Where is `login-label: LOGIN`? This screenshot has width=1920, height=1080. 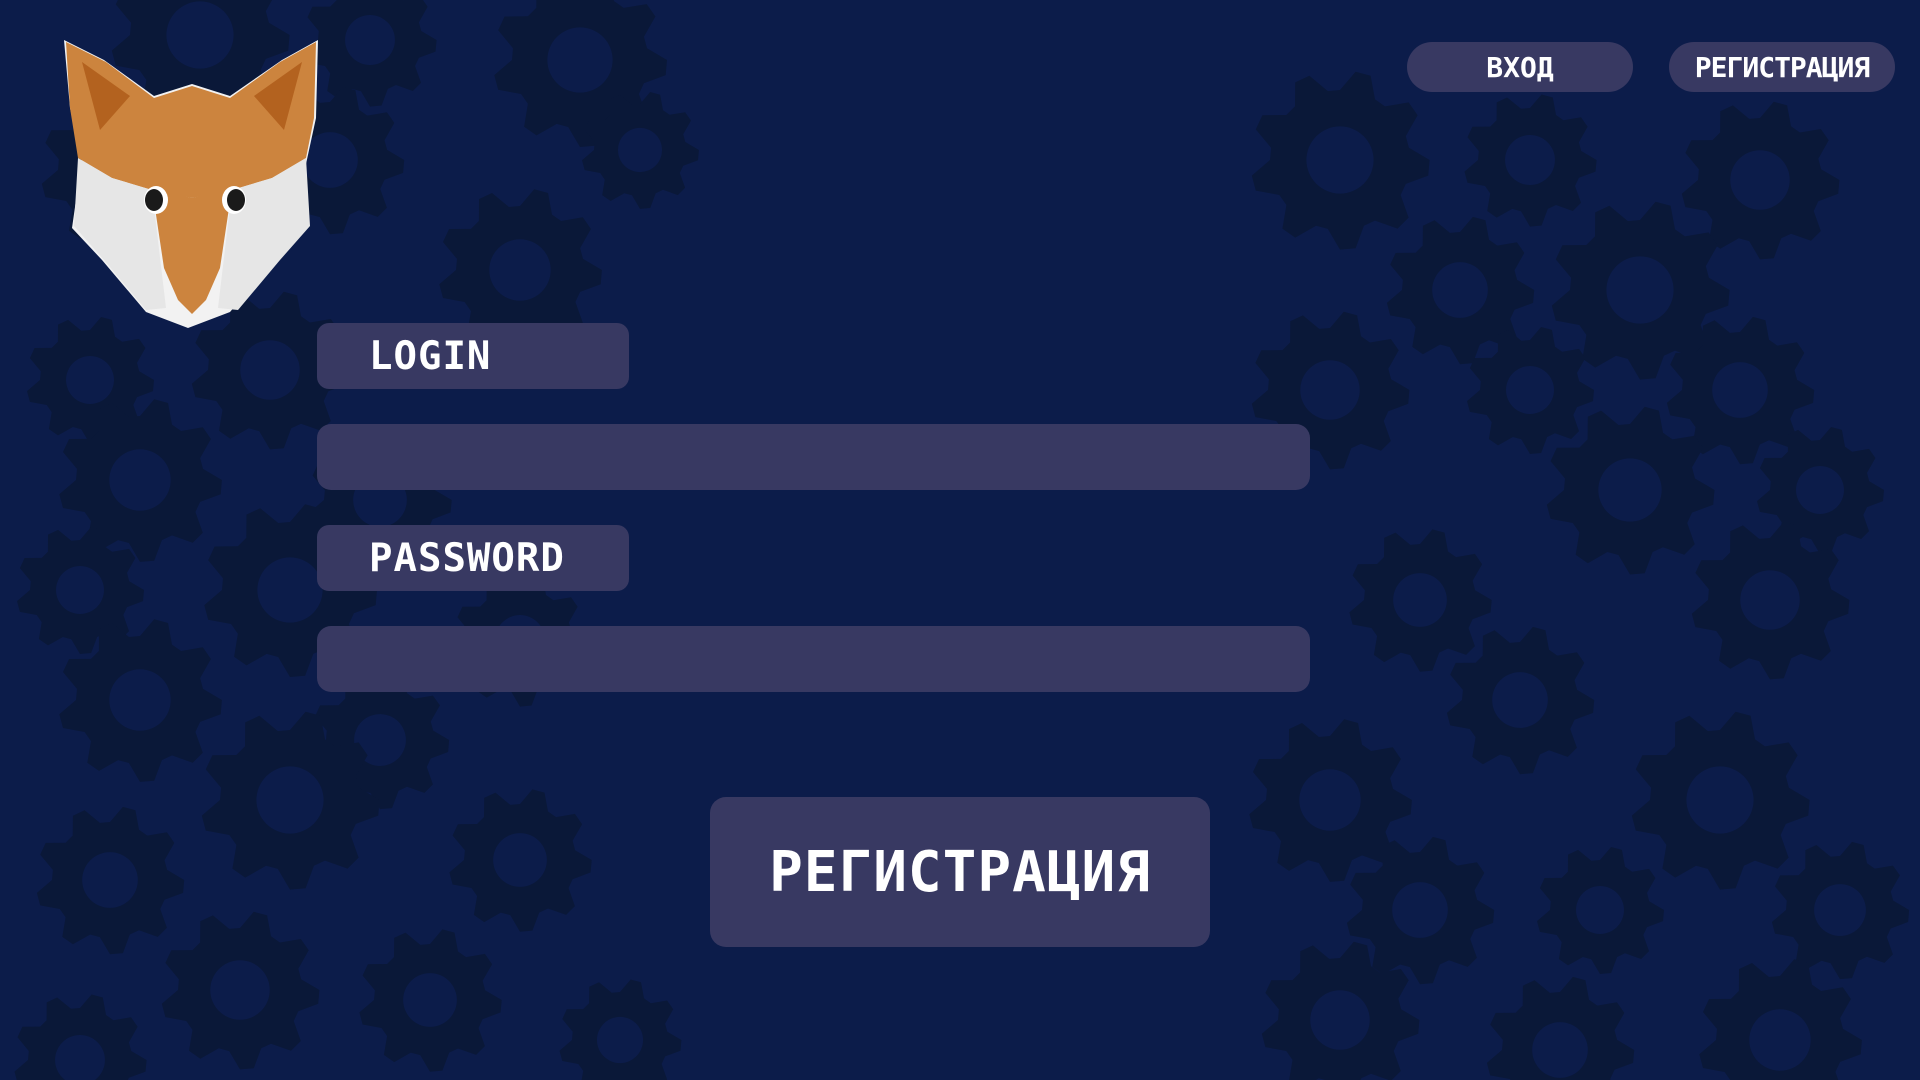
login-label: LOGIN is located at coordinates (473, 356).